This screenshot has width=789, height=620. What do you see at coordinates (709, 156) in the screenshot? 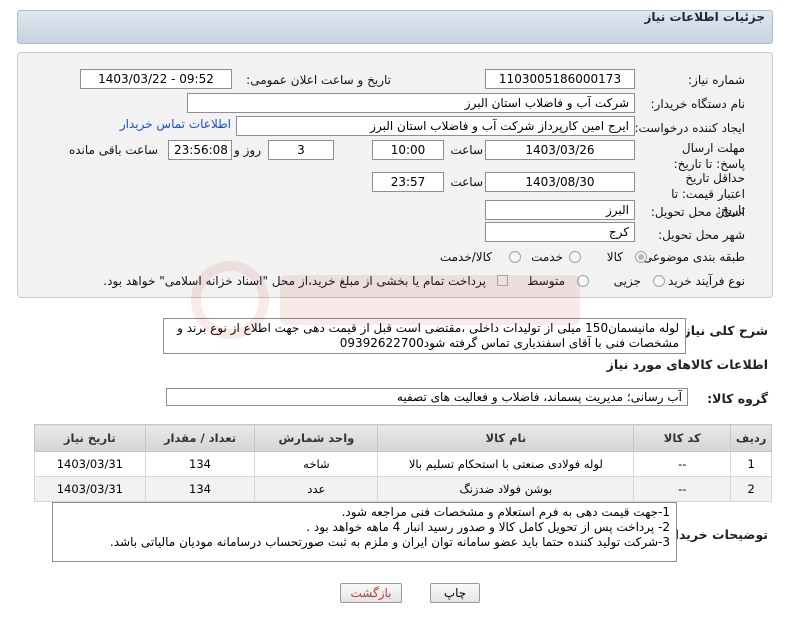
I see `reply-deadline-label: مهلت ارسال پاسخ: تا تاریخ:` at bounding box center [709, 156].